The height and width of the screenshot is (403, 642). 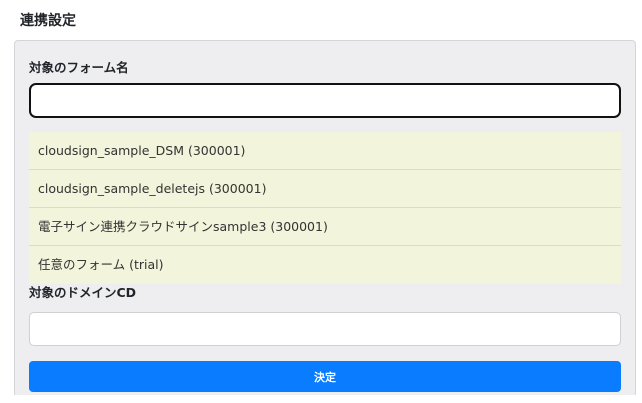 What do you see at coordinates (325, 264) in the screenshot?
I see `suggestion-item: 任意のフォーム (trial)` at bounding box center [325, 264].